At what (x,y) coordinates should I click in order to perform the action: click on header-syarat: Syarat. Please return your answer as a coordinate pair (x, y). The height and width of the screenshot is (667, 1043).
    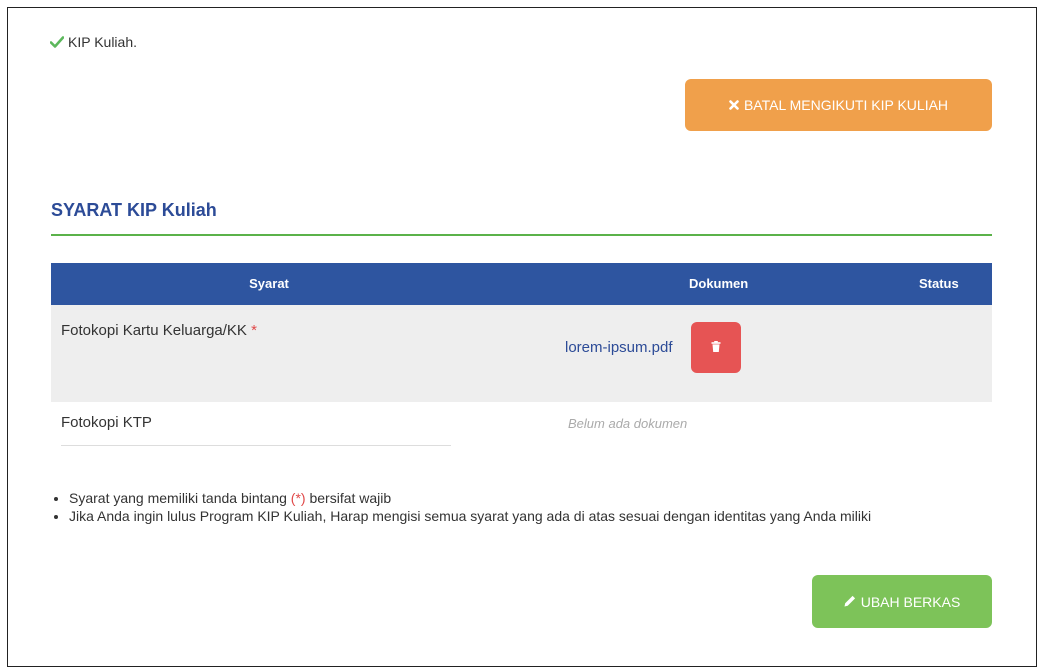
    Looking at the image, I should click on (269, 283).